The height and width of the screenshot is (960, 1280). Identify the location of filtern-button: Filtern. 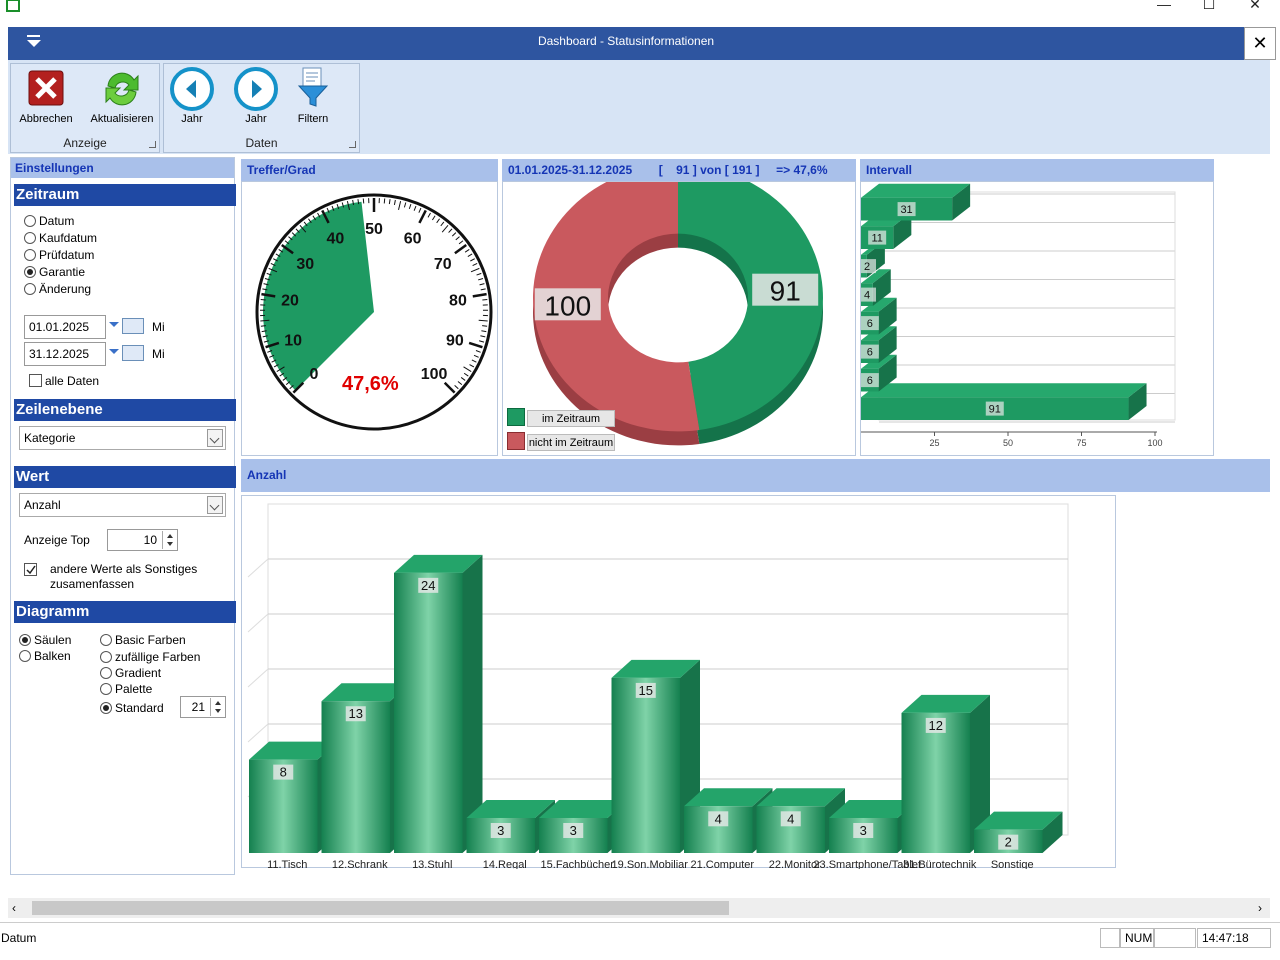
(313, 95).